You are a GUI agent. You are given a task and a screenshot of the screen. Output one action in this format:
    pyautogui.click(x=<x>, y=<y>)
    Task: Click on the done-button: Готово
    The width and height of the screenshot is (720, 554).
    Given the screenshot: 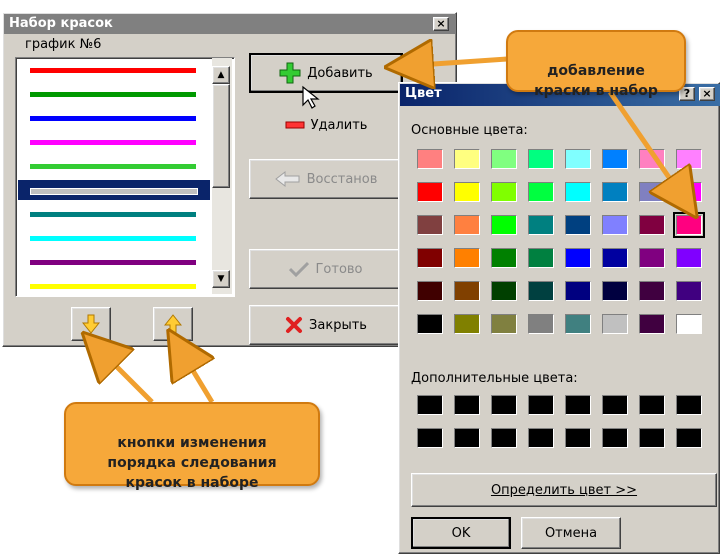 What is the action you would take?
    pyautogui.click(x=326, y=269)
    